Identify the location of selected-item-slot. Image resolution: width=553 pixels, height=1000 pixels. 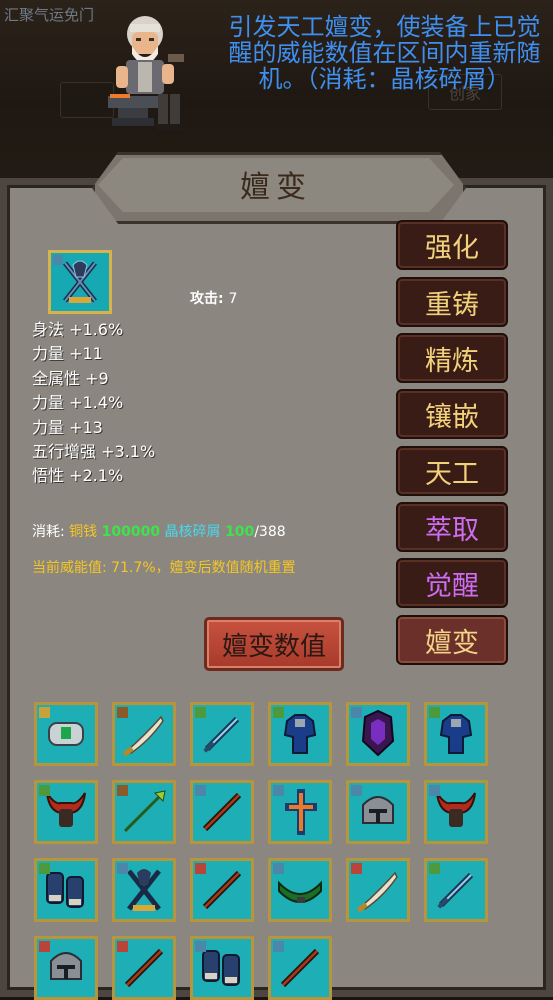
(80, 282).